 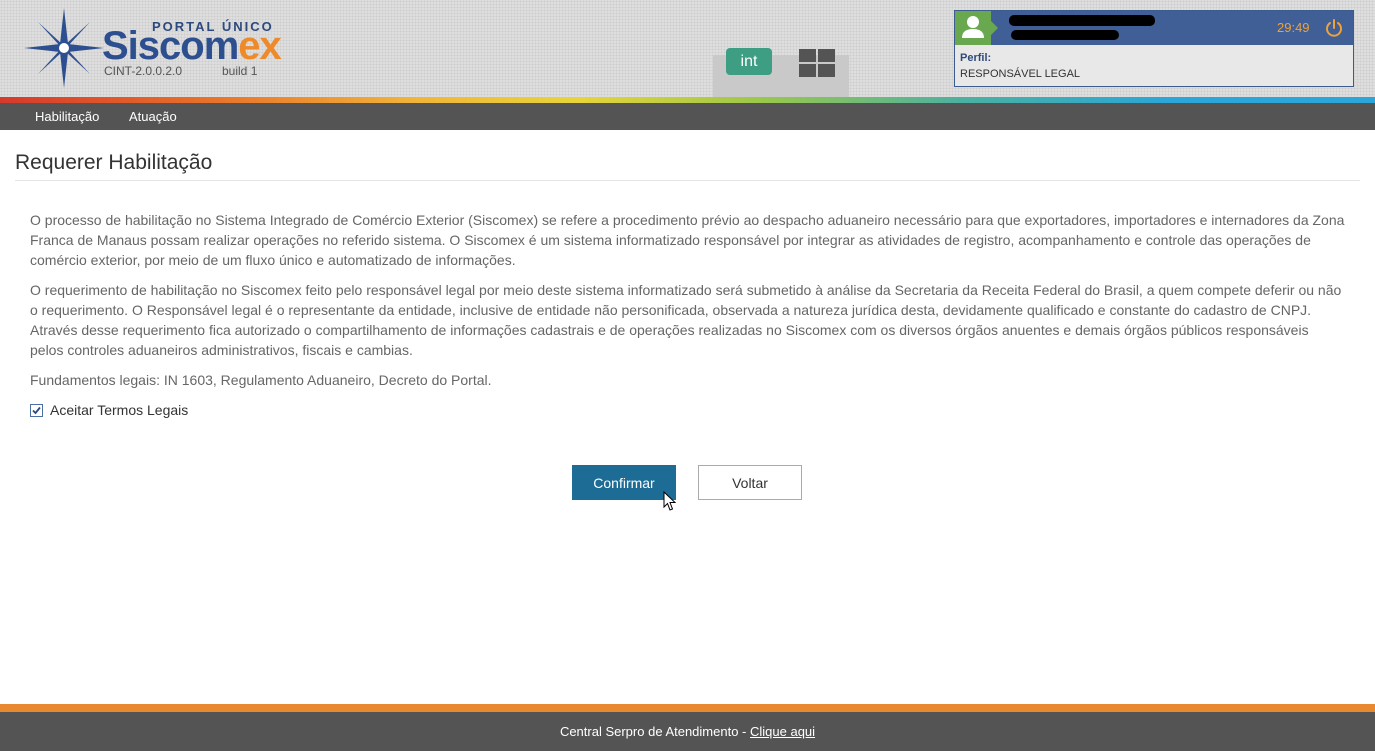 What do you see at coordinates (687, 116) in the screenshot?
I see `main-nav: Habilitação Atuação` at bounding box center [687, 116].